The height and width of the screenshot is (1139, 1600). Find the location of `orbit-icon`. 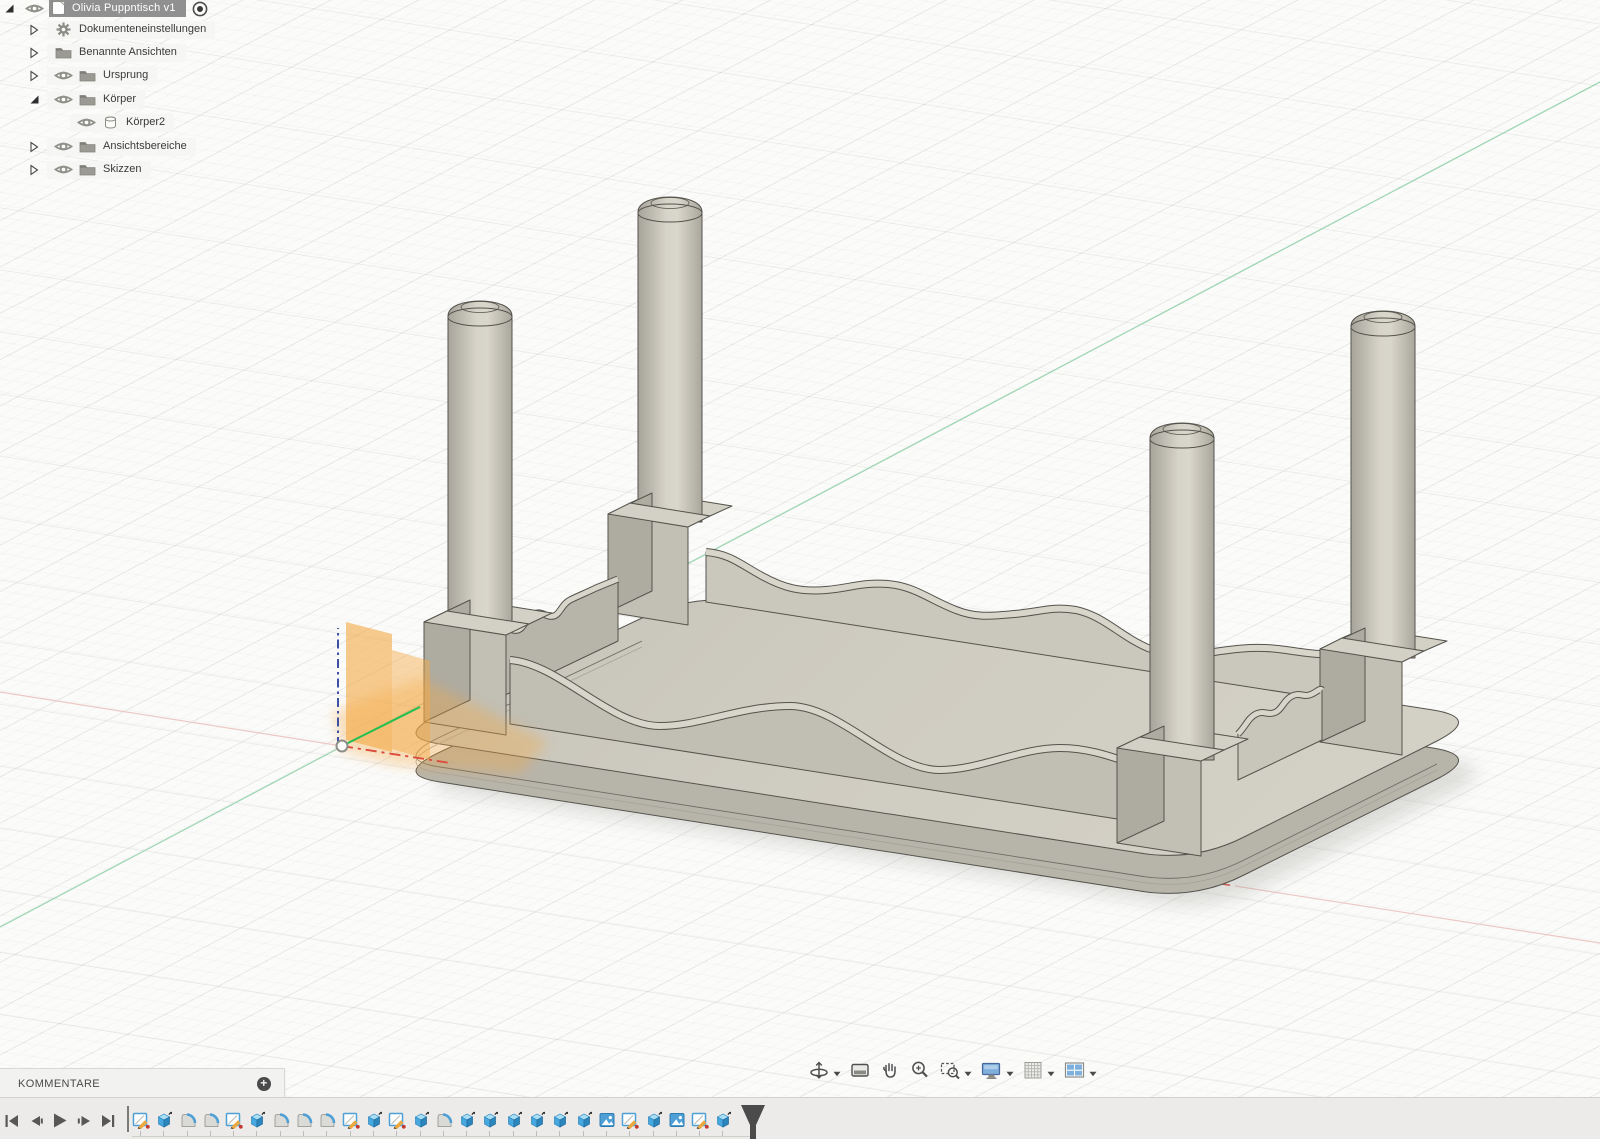

orbit-icon is located at coordinates (819, 1072).